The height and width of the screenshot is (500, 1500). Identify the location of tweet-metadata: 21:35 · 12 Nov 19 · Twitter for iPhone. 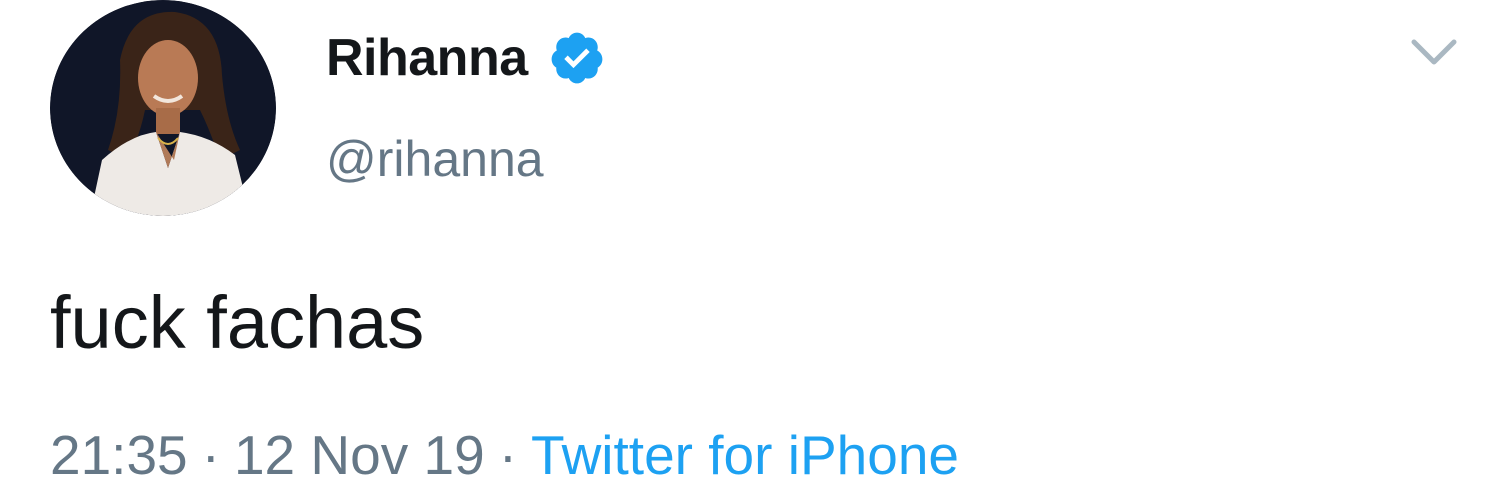
(504, 455).